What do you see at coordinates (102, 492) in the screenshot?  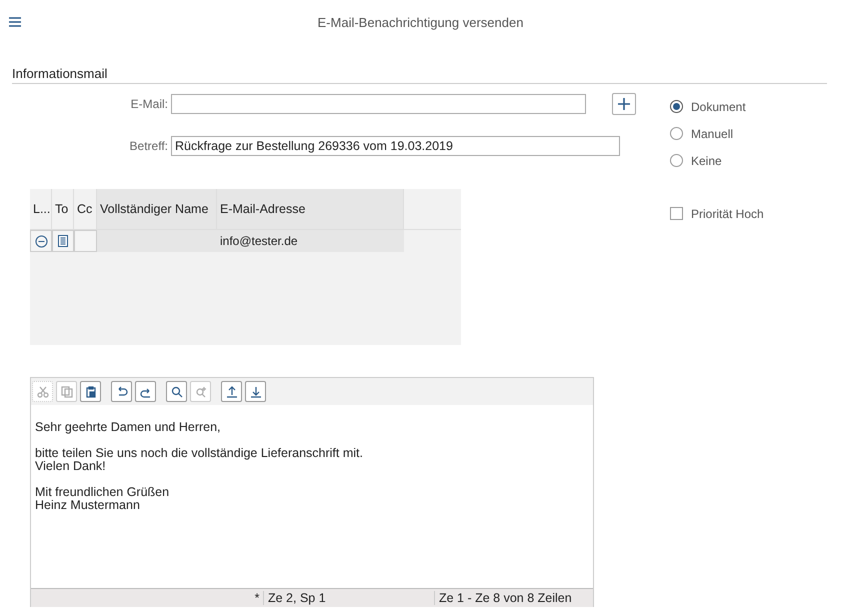 I see `text-line: Mit freundlichen Grüßen` at bounding box center [102, 492].